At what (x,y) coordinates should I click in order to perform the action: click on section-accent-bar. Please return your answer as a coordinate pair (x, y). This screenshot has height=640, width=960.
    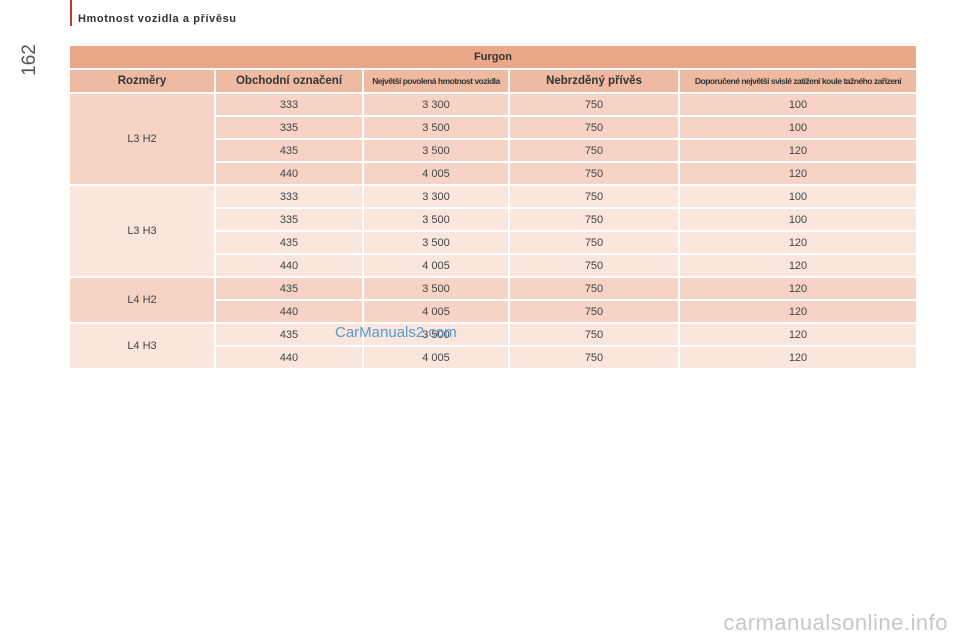
    Looking at the image, I should click on (71, 13).